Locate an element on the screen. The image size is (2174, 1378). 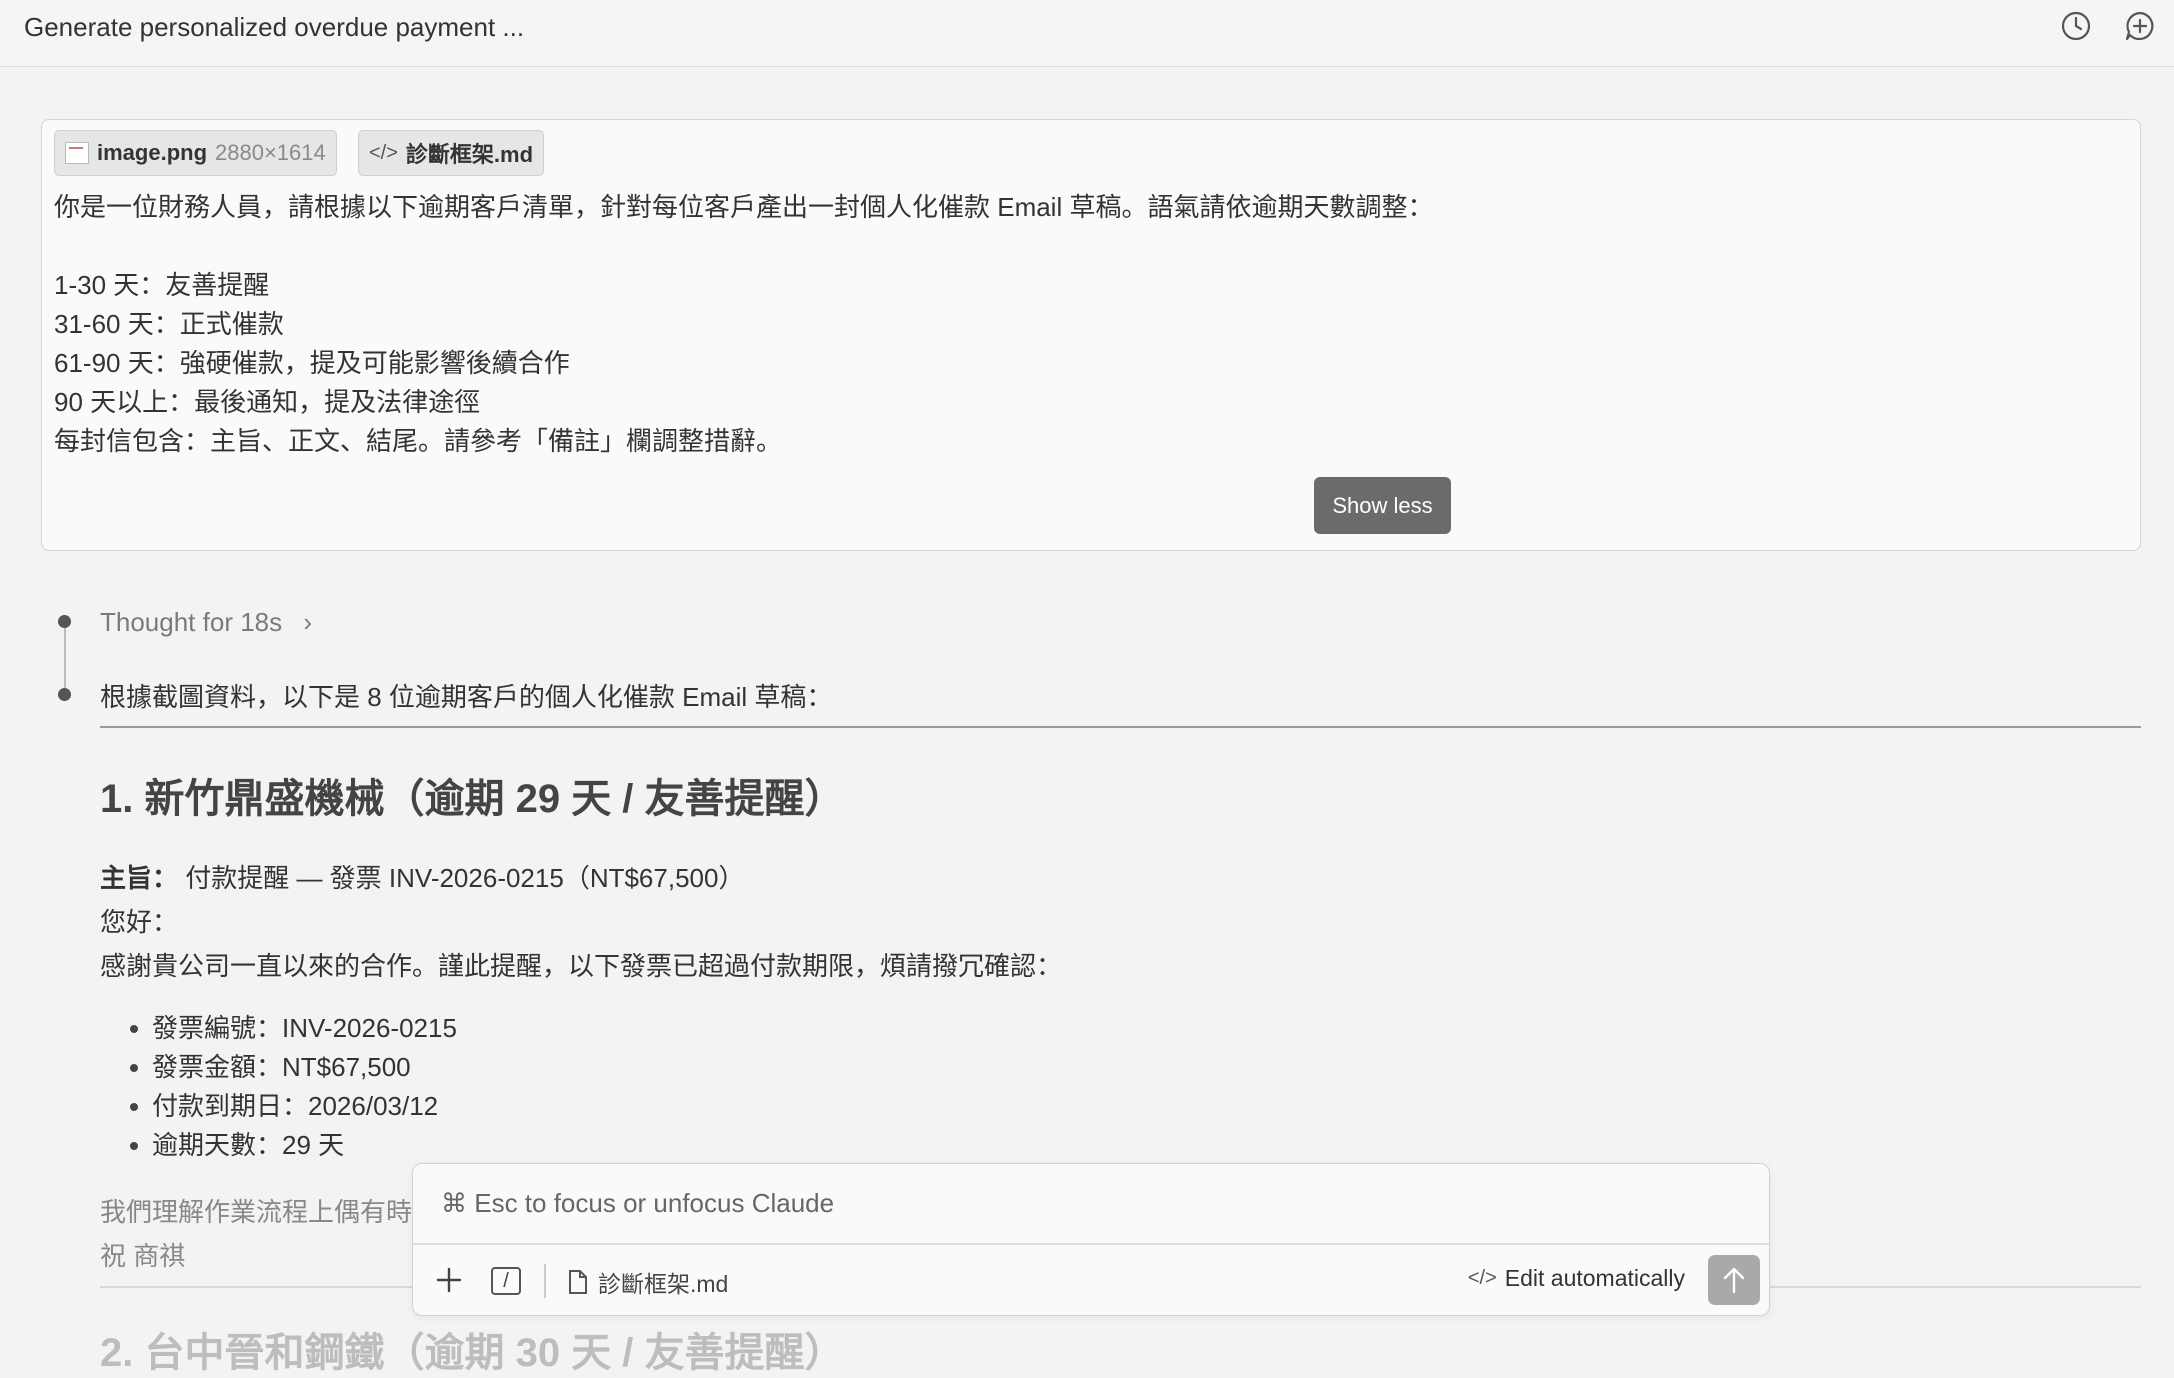
attached-file-name: 診斷框架.md is located at coordinates (663, 1284).